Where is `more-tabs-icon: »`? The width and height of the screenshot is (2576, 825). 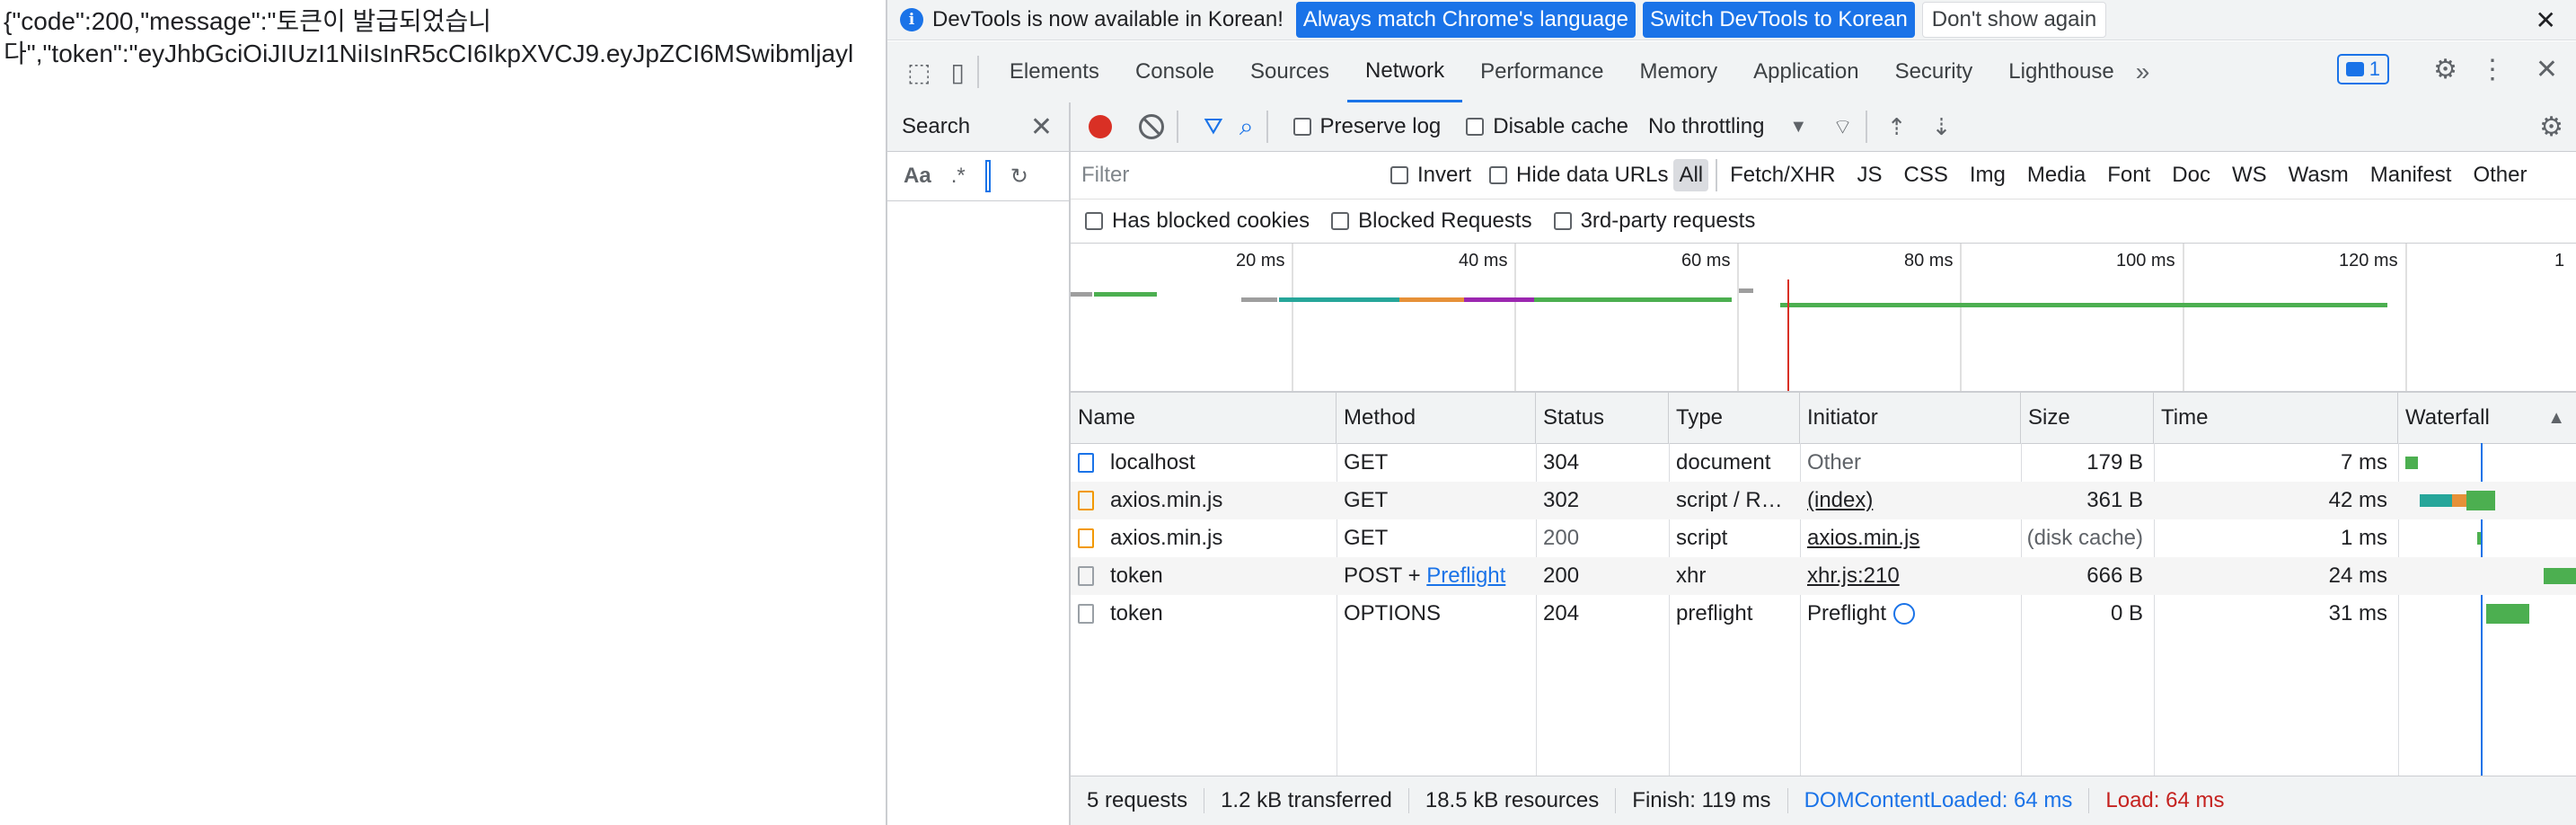 more-tabs-icon: » is located at coordinates (2143, 72).